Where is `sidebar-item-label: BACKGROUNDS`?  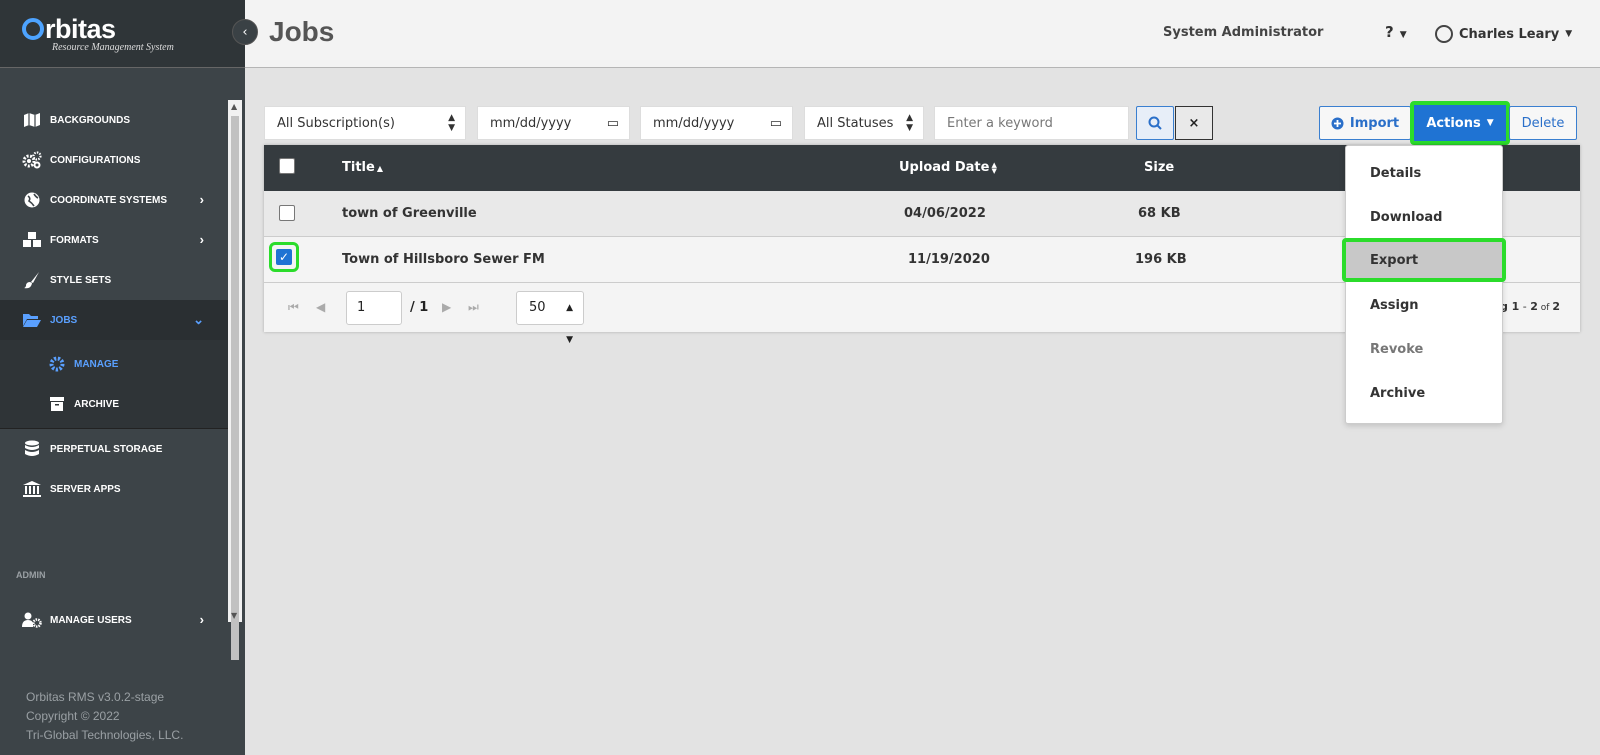 sidebar-item-label: BACKGROUNDS is located at coordinates (90, 120).